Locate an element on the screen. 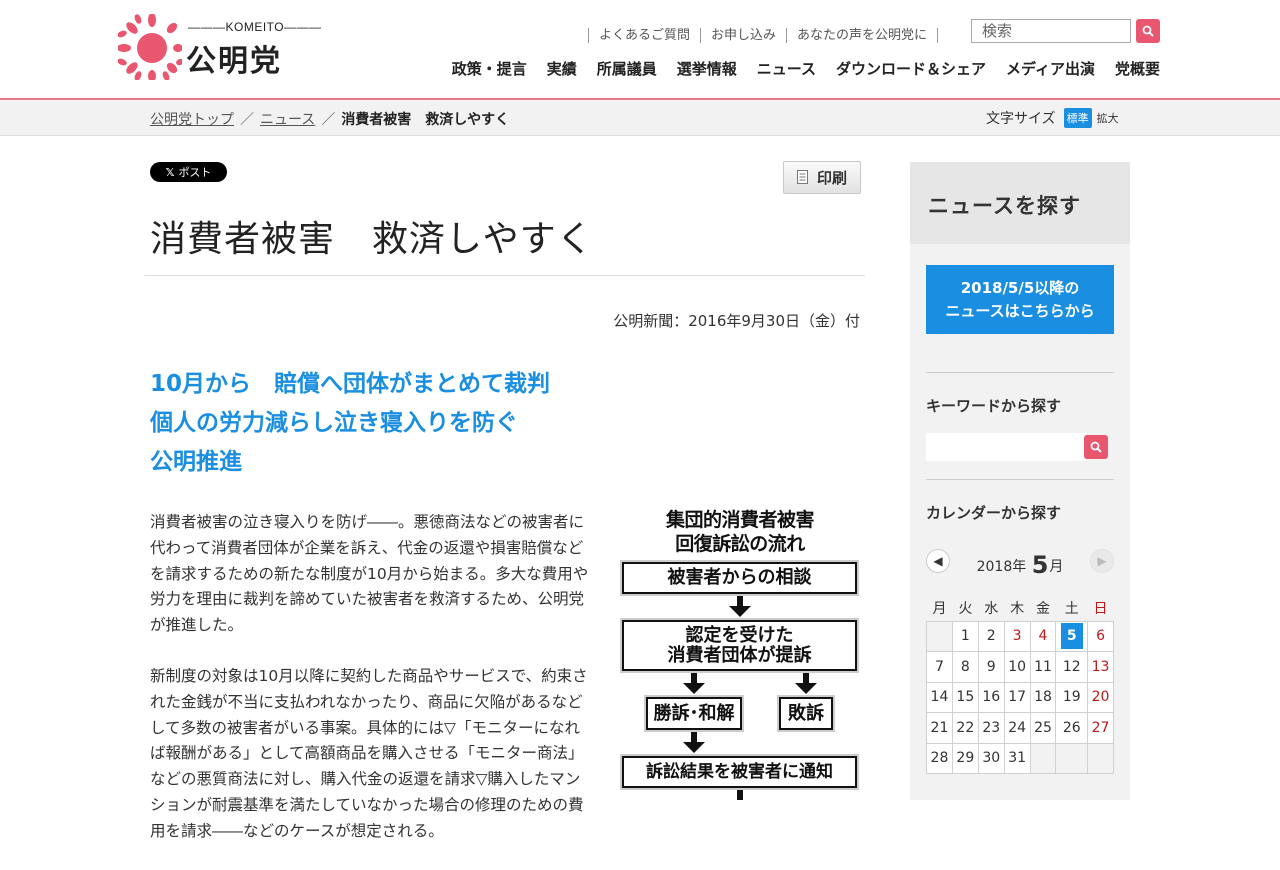 Image resolution: width=1280 pixels, height=870 pixels. chevron-right-icon: ▶ is located at coordinates (1102, 561).